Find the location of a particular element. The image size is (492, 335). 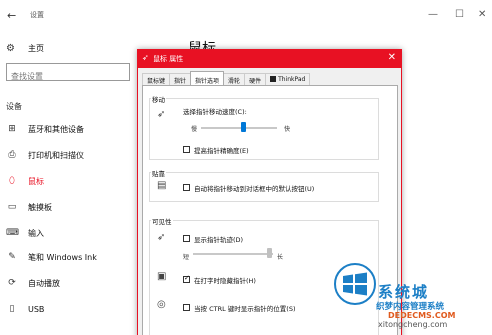

ctrl-location-label: 当按 CTRL 键时显示指针的位置(S) is located at coordinates (245, 309).